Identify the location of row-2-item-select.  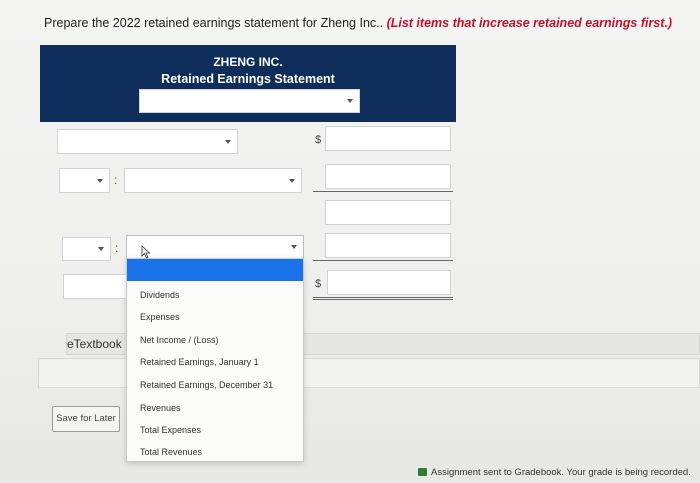
(213, 180).